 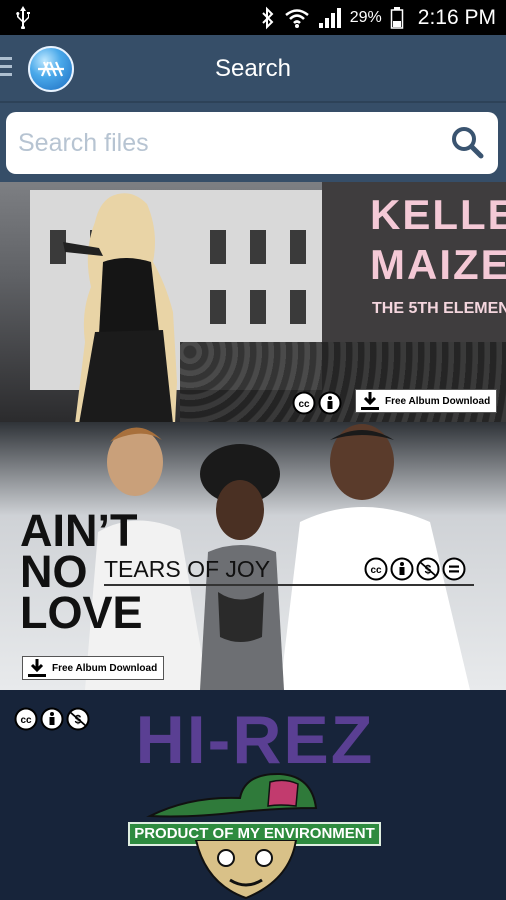 What do you see at coordinates (232, 795) in the screenshot?
I see `cap-illustration` at bounding box center [232, 795].